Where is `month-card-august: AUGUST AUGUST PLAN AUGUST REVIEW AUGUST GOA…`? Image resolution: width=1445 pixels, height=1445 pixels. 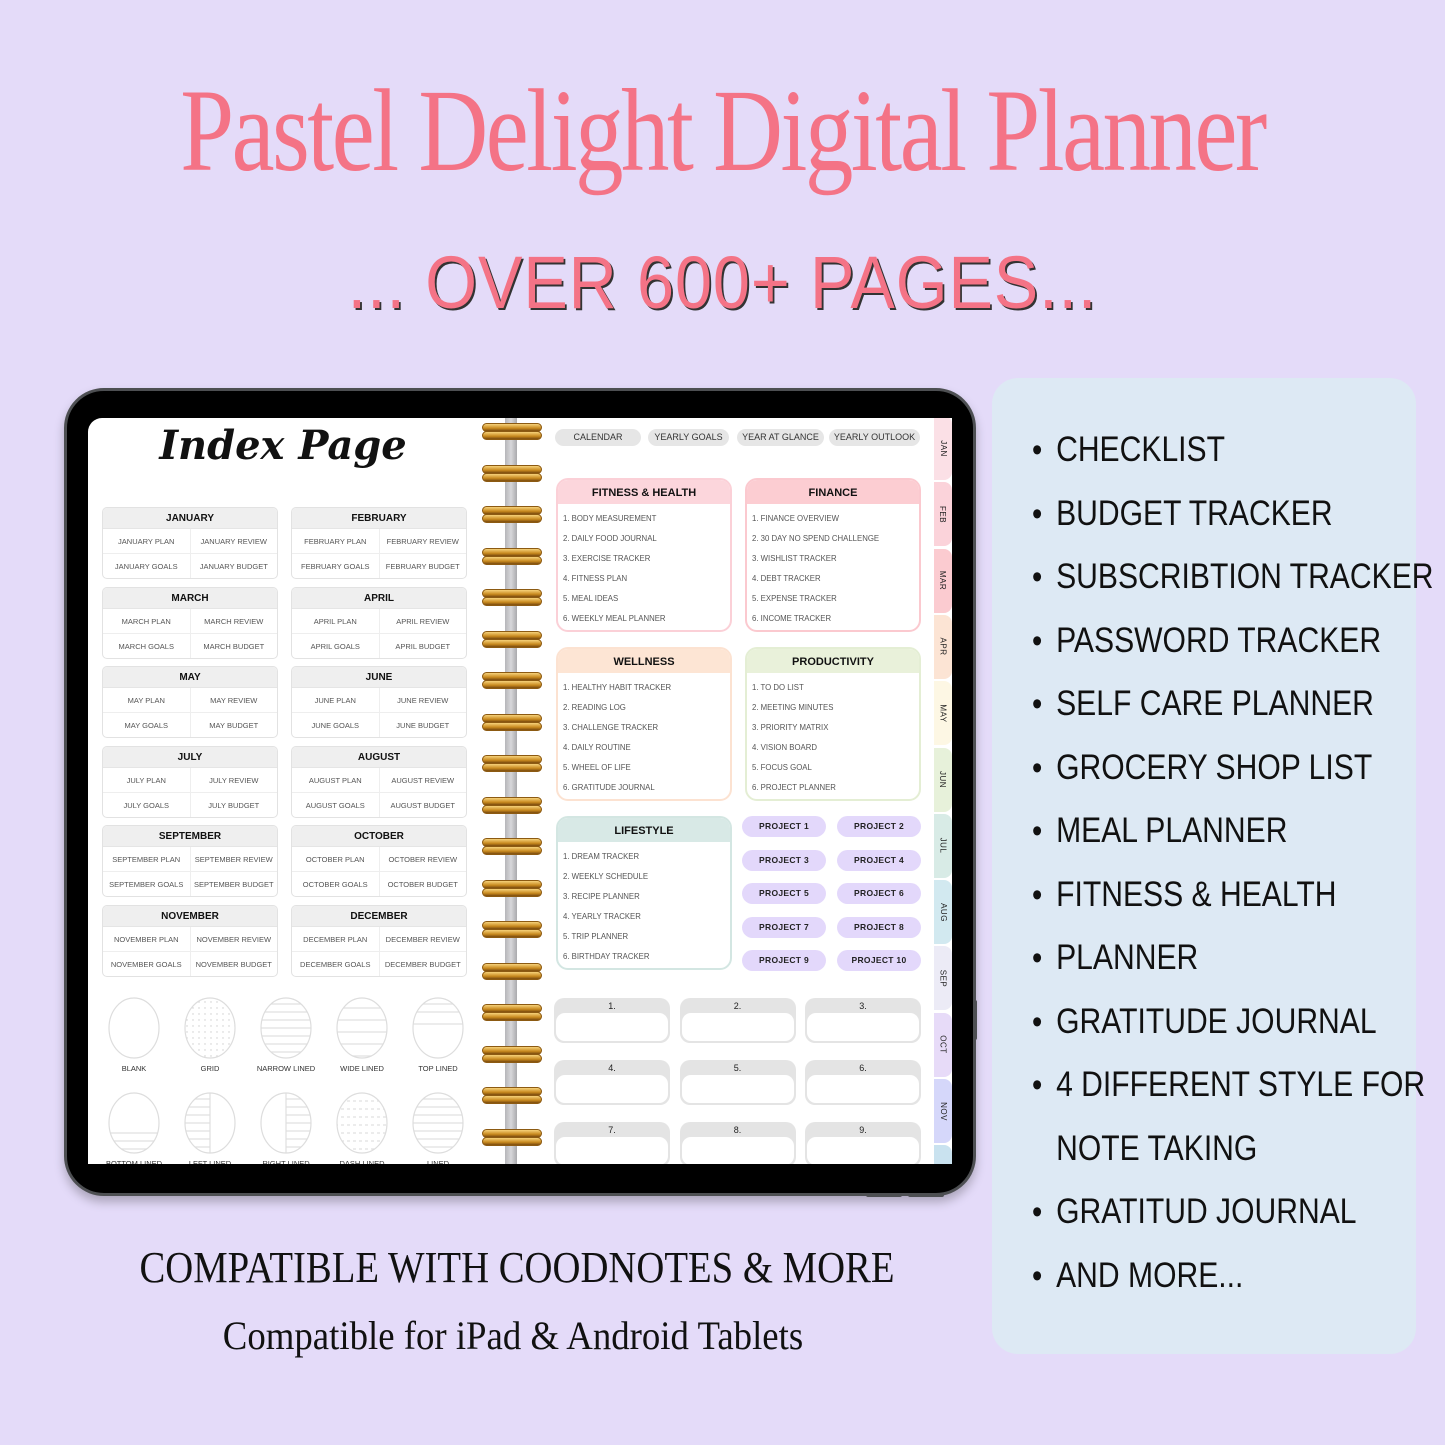 month-card-august: AUGUST AUGUST PLAN AUGUST REVIEW AUGUST GOA… is located at coordinates (379, 781).